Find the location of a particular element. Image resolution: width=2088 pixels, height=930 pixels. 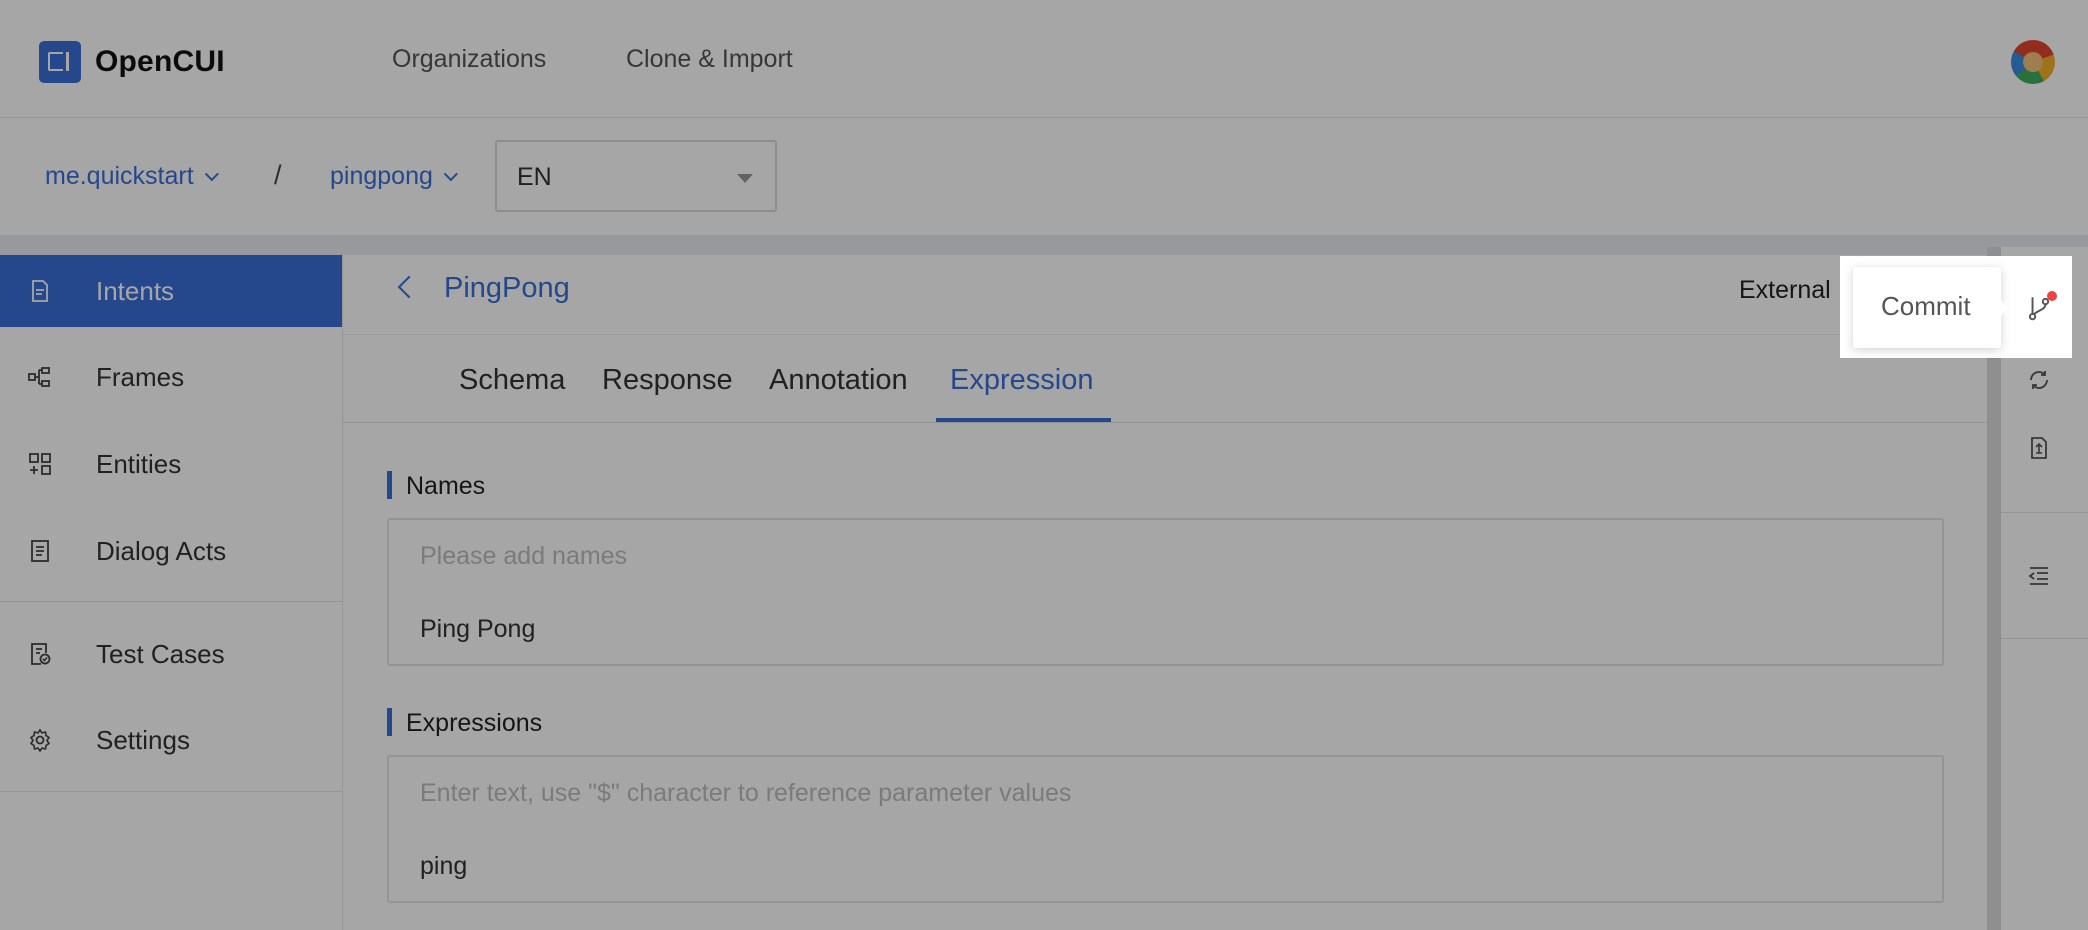

commit-tooltip: Commit is located at coordinates (1931, 307).